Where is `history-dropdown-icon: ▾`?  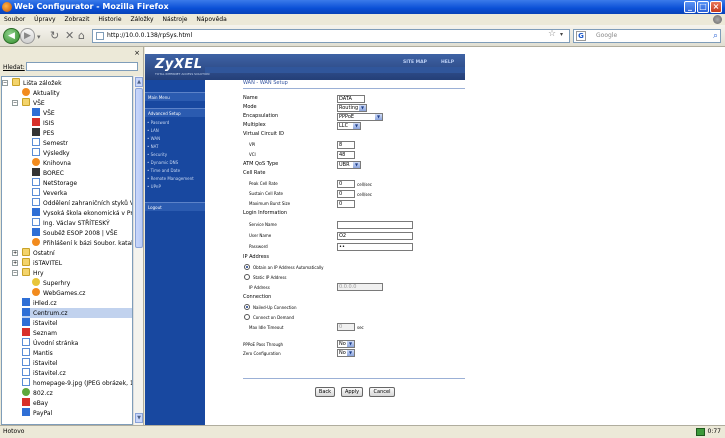
history-dropdown-icon: ▾ is located at coordinates (39, 37).